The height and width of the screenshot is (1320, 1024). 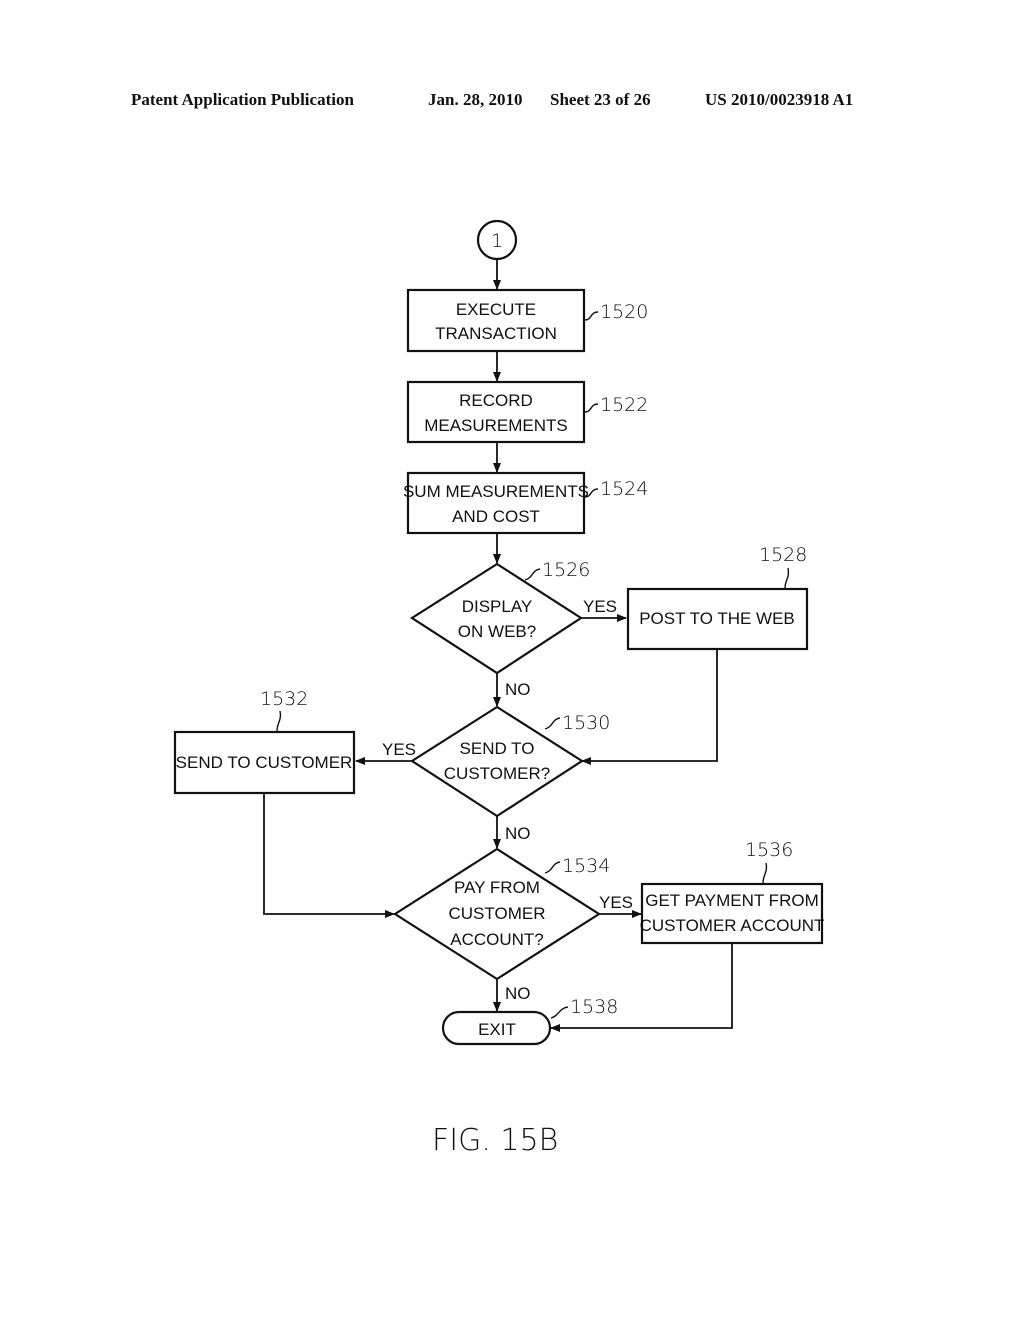 I want to click on node-text: MEASUREMENTS, so click(x=496, y=425).